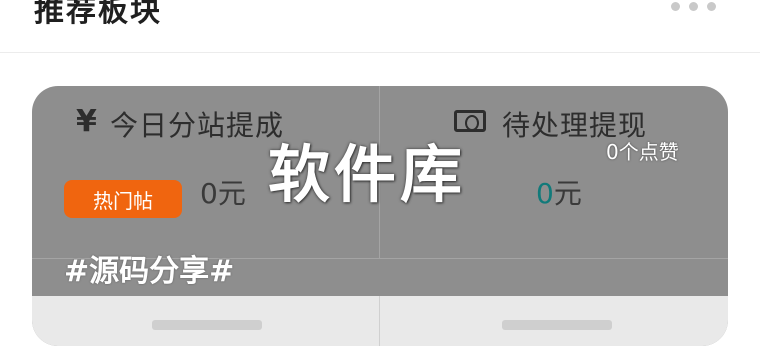  What do you see at coordinates (86, 121) in the screenshot?
I see `yen-icon: ¥` at bounding box center [86, 121].